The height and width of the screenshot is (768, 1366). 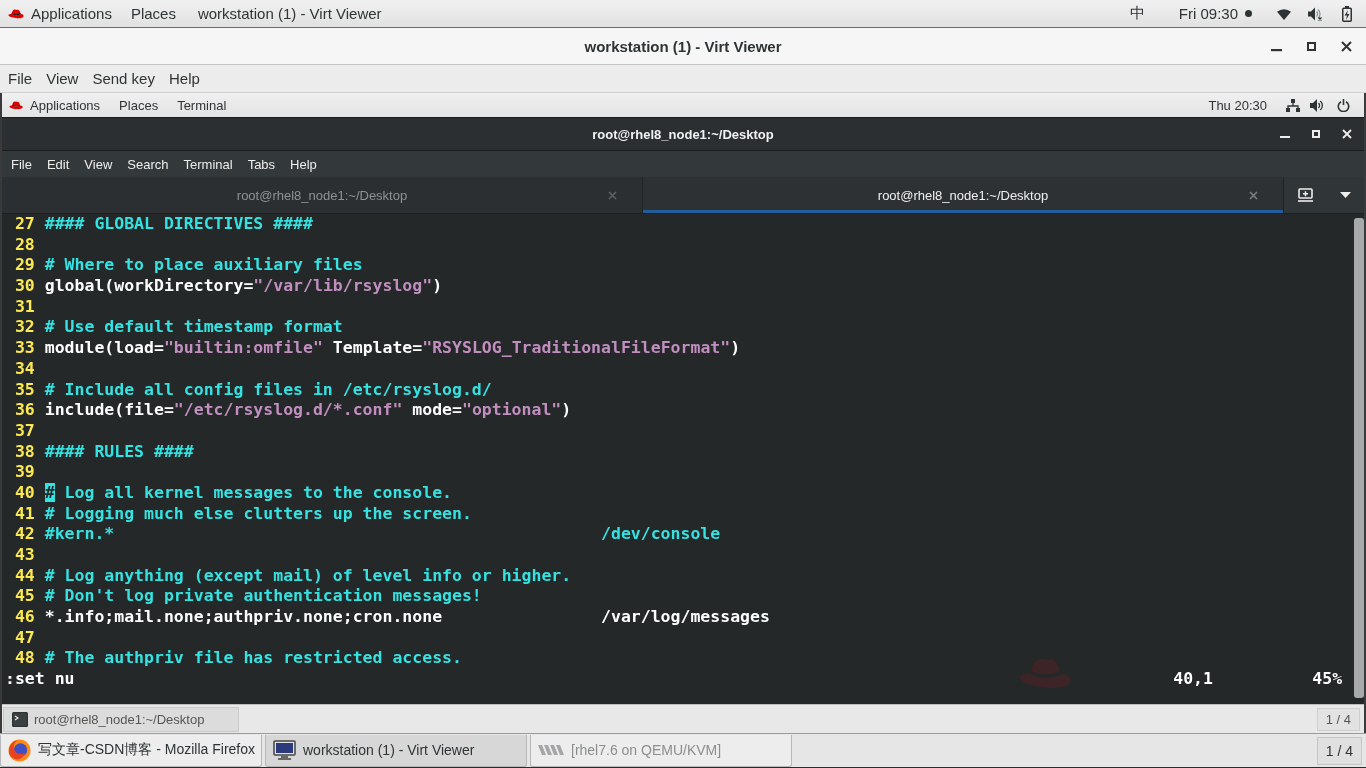 What do you see at coordinates (121, 719) in the screenshot?
I see `window-list-button: root@rhel8_node1:~/Desktop` at bounding box center [121, 719].